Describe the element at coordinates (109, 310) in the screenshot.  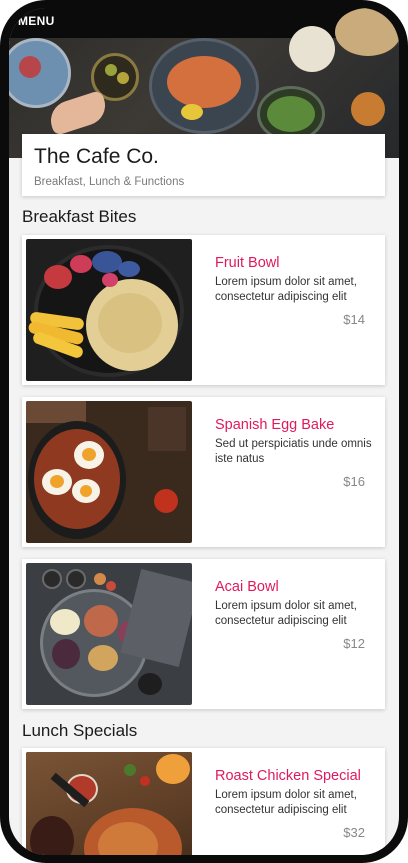
I see `fruit-bowl-image` at that location.